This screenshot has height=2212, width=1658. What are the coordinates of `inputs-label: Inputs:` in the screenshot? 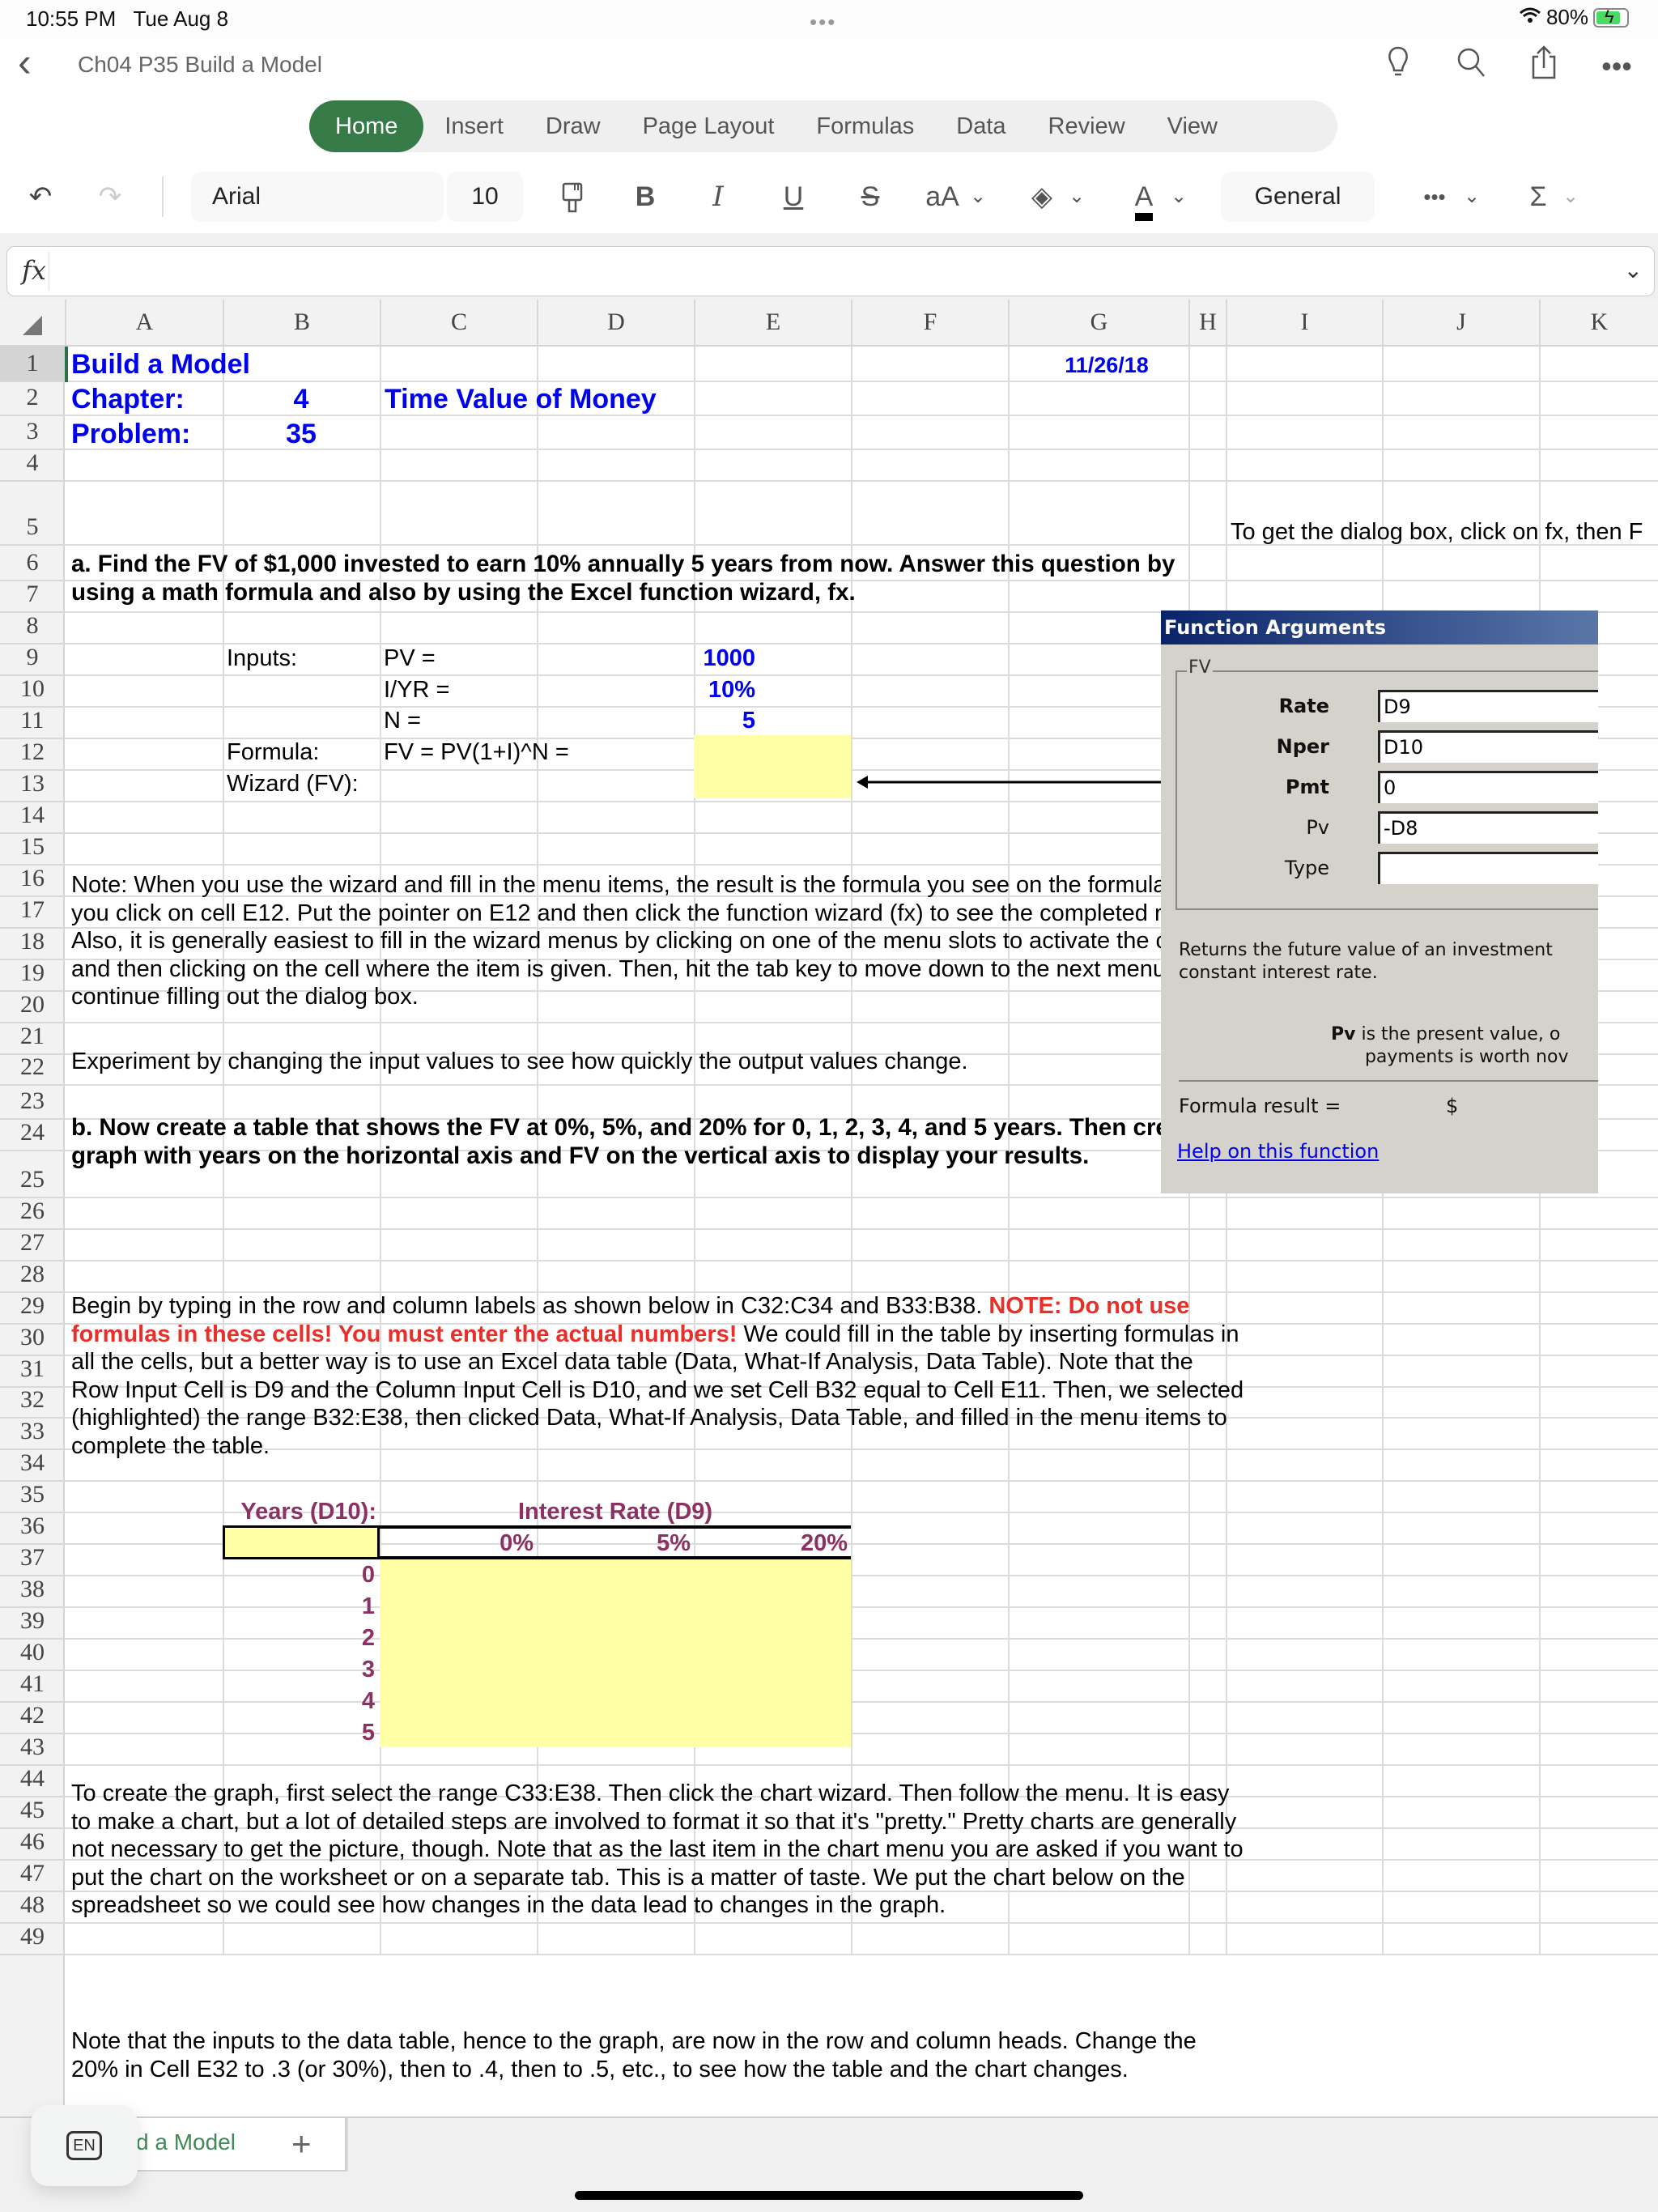 It's located at (262, 659).